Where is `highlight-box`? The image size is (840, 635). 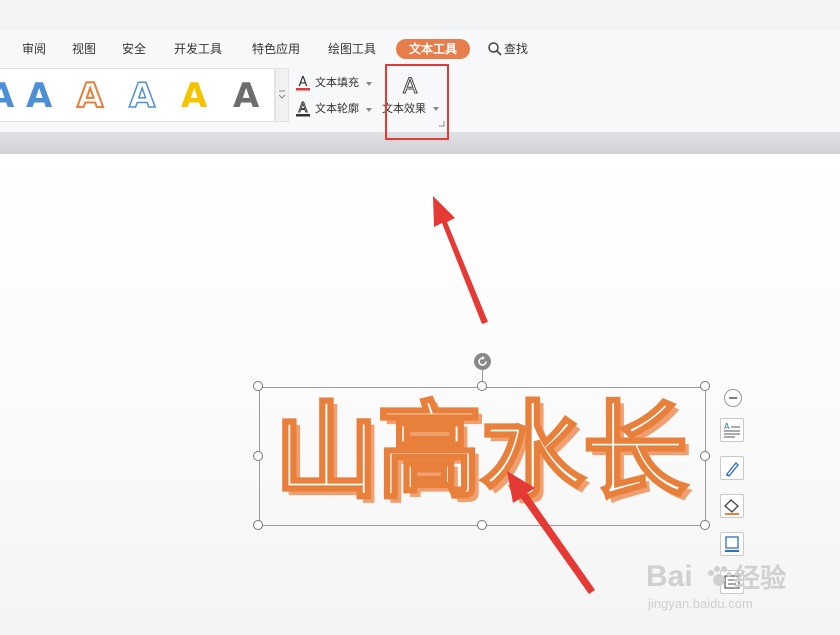
highlight-box is located at coordinates (417, 102).